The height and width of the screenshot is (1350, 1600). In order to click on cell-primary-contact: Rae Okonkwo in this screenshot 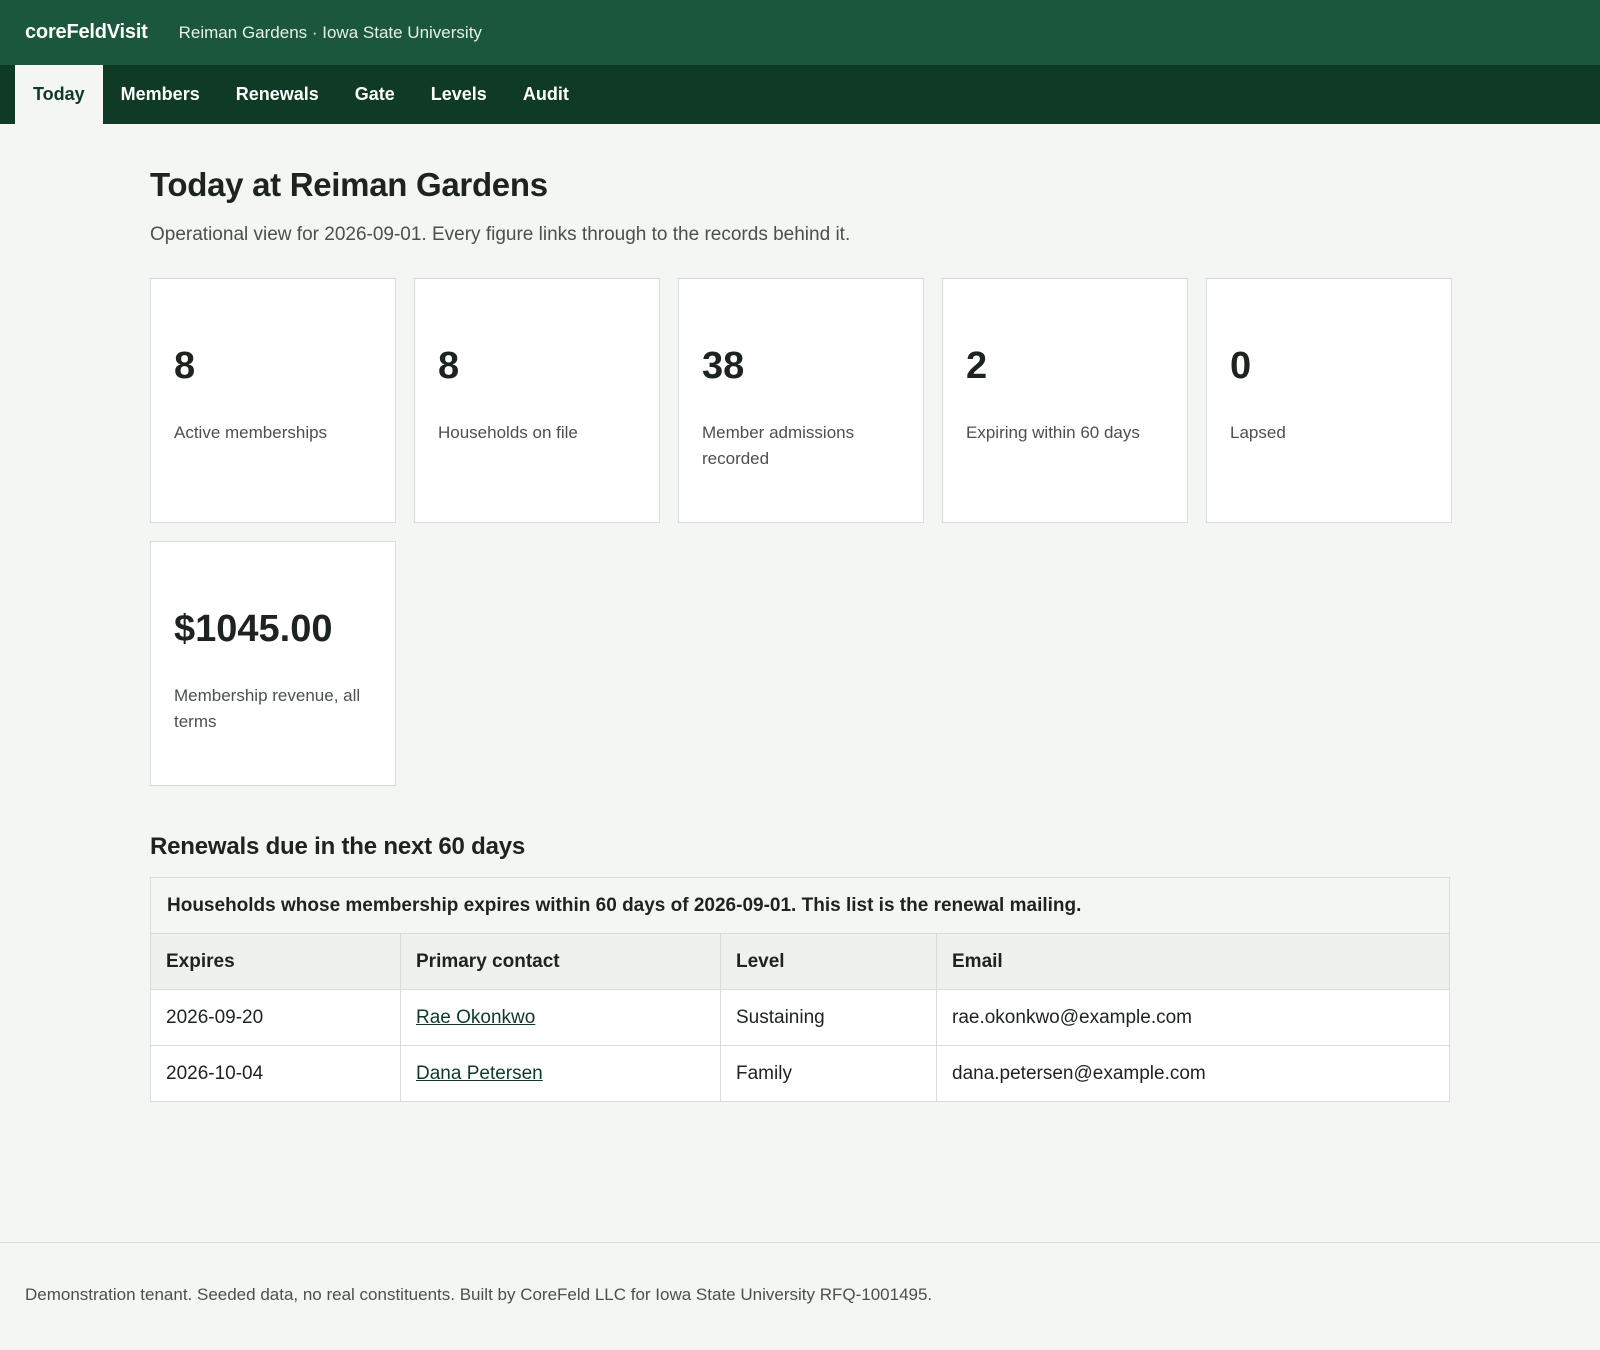, I will do `click(560, 1017)`.